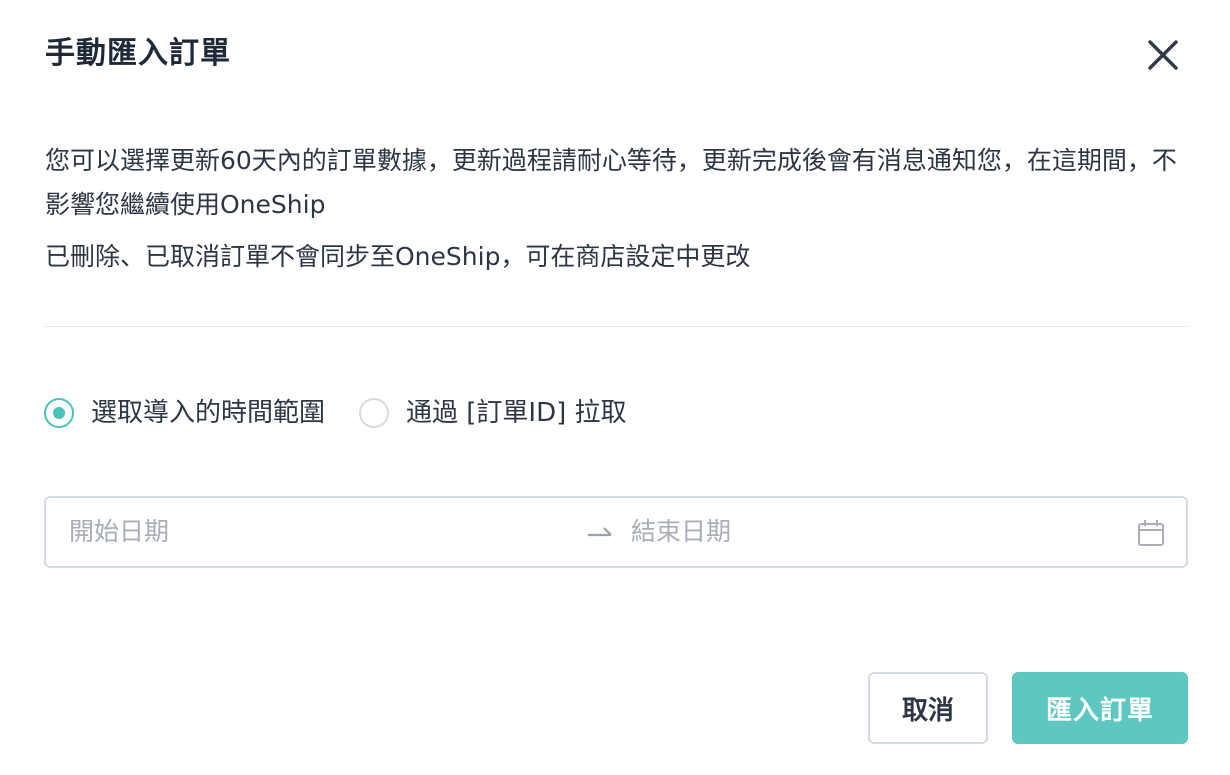 Image resolution: width=1230 pixels, height=775 pixels. What do you see at coordinates (398, 256) in the screenshot?
I see `description-line-2: 已刪除、已取消訂單不會同步至OneShip，可在商店設定中更改` at bounding box center [398, 256].